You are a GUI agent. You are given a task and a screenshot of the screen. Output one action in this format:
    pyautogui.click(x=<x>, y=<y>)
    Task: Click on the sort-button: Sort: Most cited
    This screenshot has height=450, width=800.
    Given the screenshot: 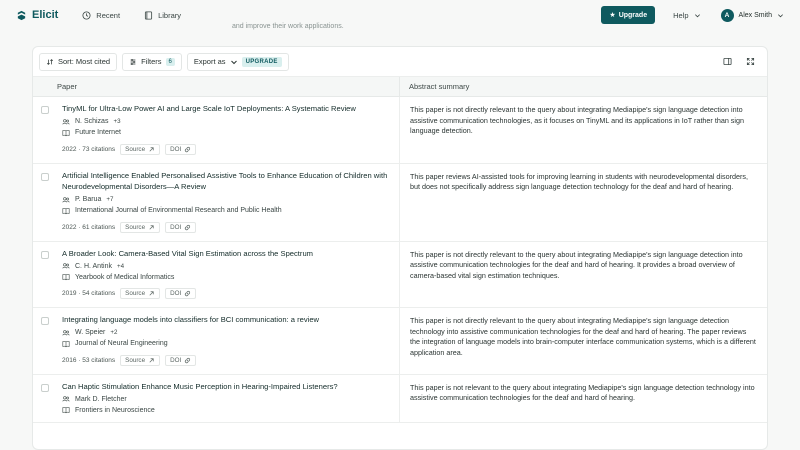 What is the action you would take?
    pyautogui.click(x=78, y=61)
    